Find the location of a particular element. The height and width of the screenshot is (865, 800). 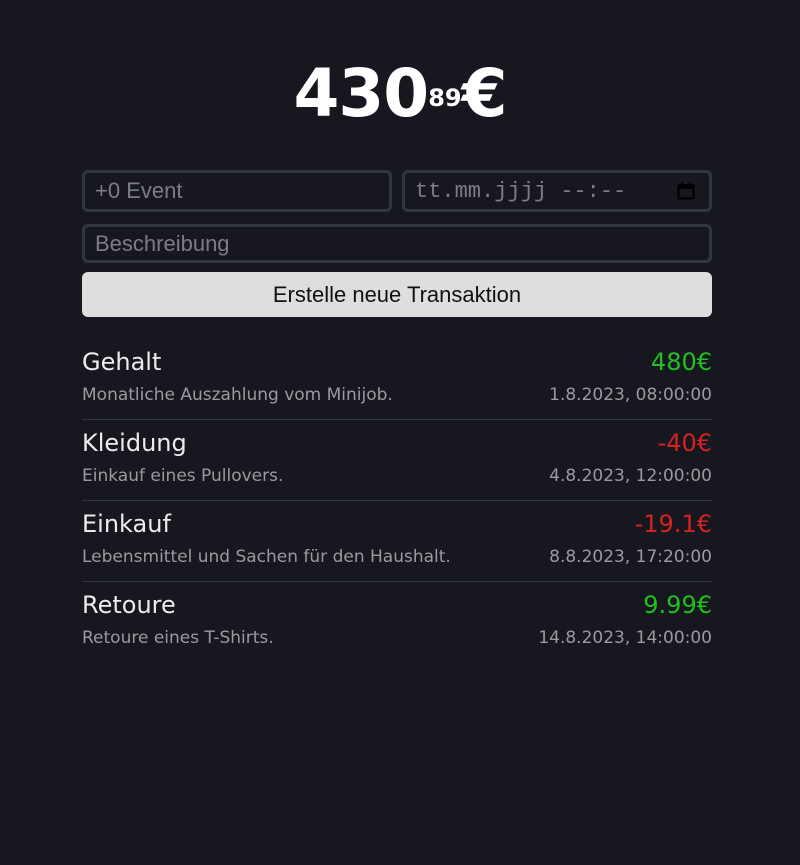

transaction-date: 8.8.2023, 17:20:00 is located at coordinates (630, 557).